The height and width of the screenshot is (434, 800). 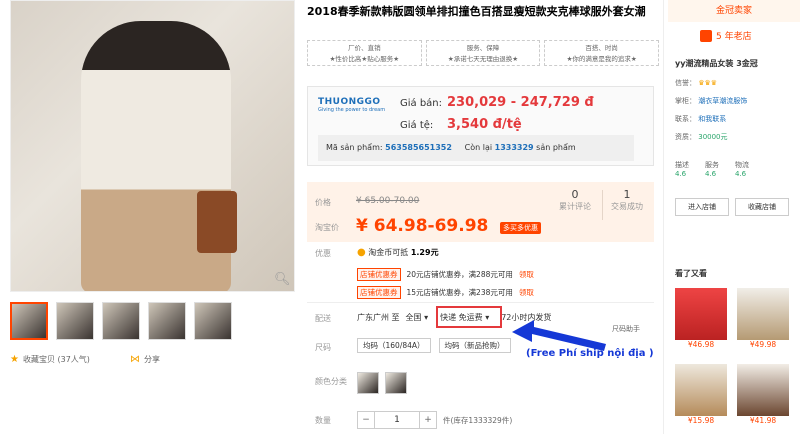 What do you see at coordinates (152, 359) in the screenshot?
I see `share-label: 分享` at bounding box center [152, 359].